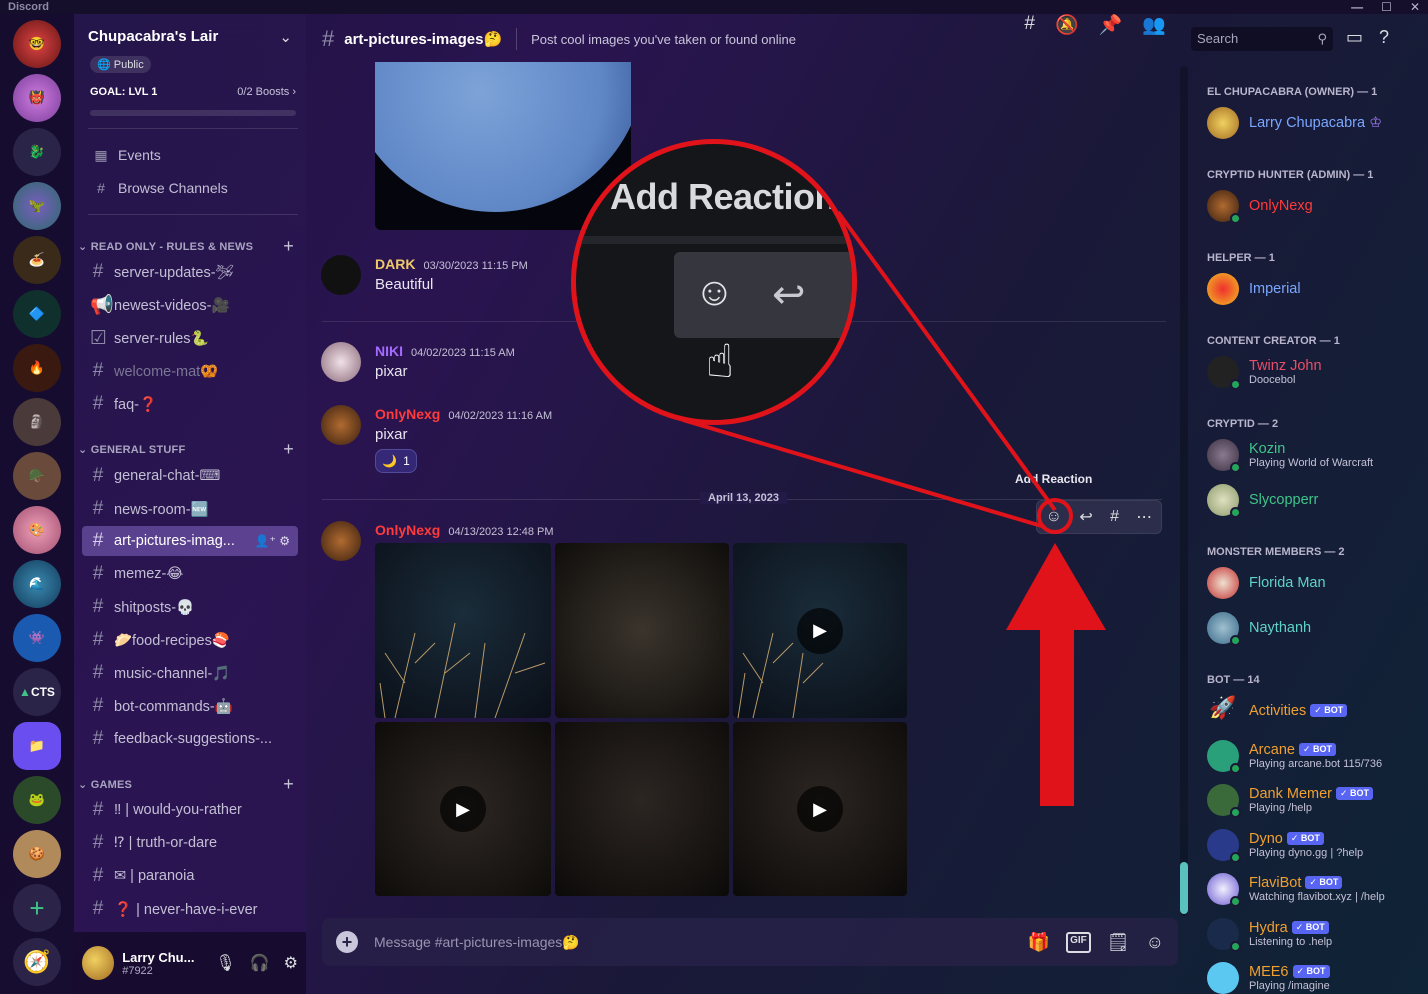  I want to click on channel-item: # memez-😂, so click(190, 574).